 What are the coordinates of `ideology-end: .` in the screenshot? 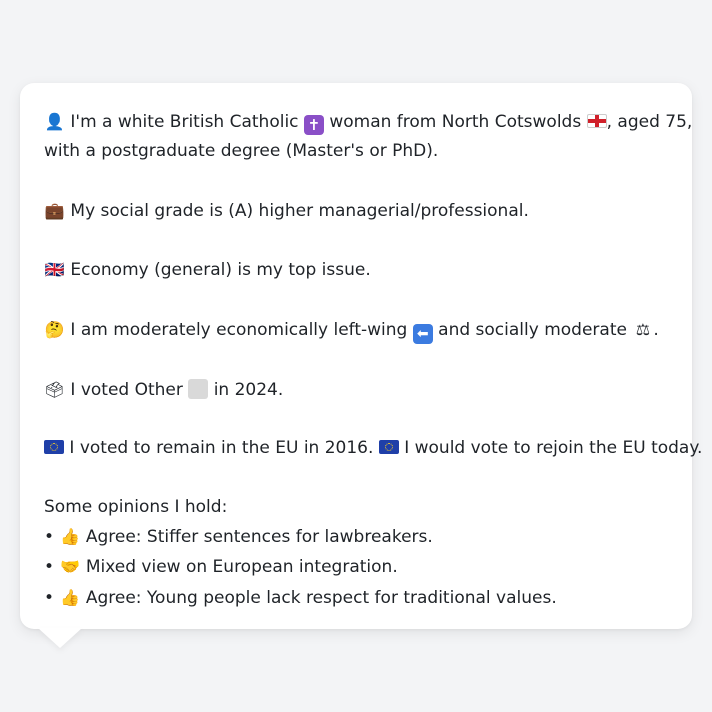 It's located at (656, 330).